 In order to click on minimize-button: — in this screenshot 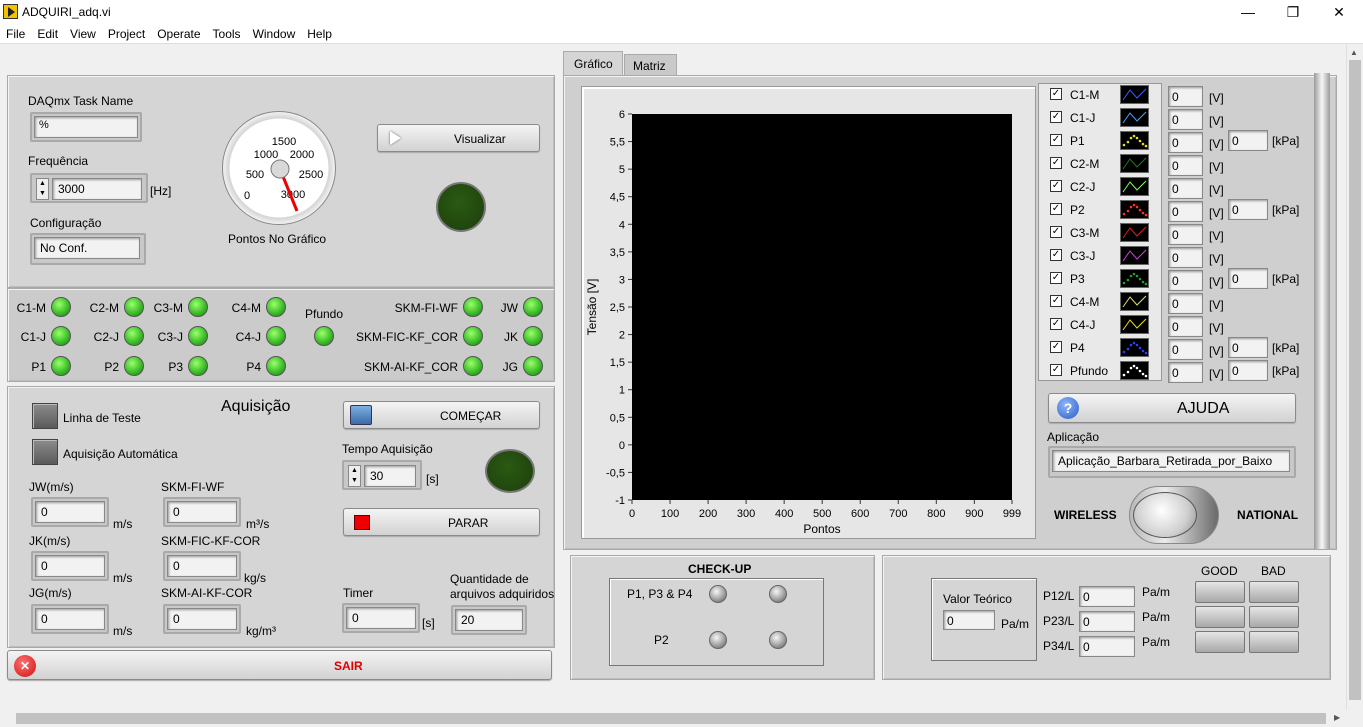, I will do `click(1248, 12)`.